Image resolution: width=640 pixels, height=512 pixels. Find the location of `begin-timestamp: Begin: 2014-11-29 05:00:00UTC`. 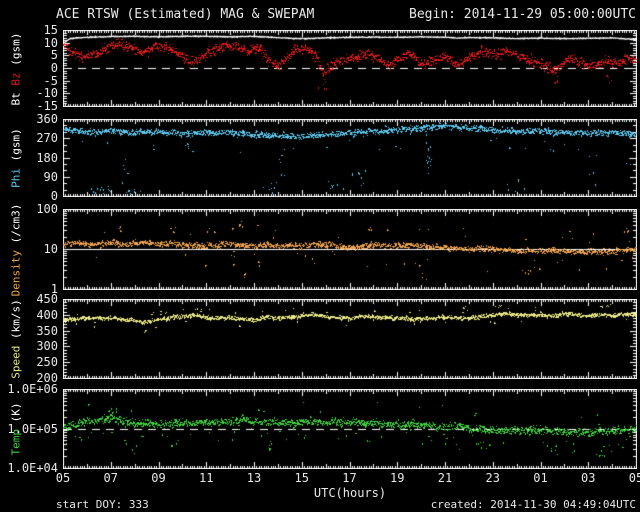

begin-timestamp: Begin: 2014-11-29 05:00:00UTC is located at coordinates (522, 14).